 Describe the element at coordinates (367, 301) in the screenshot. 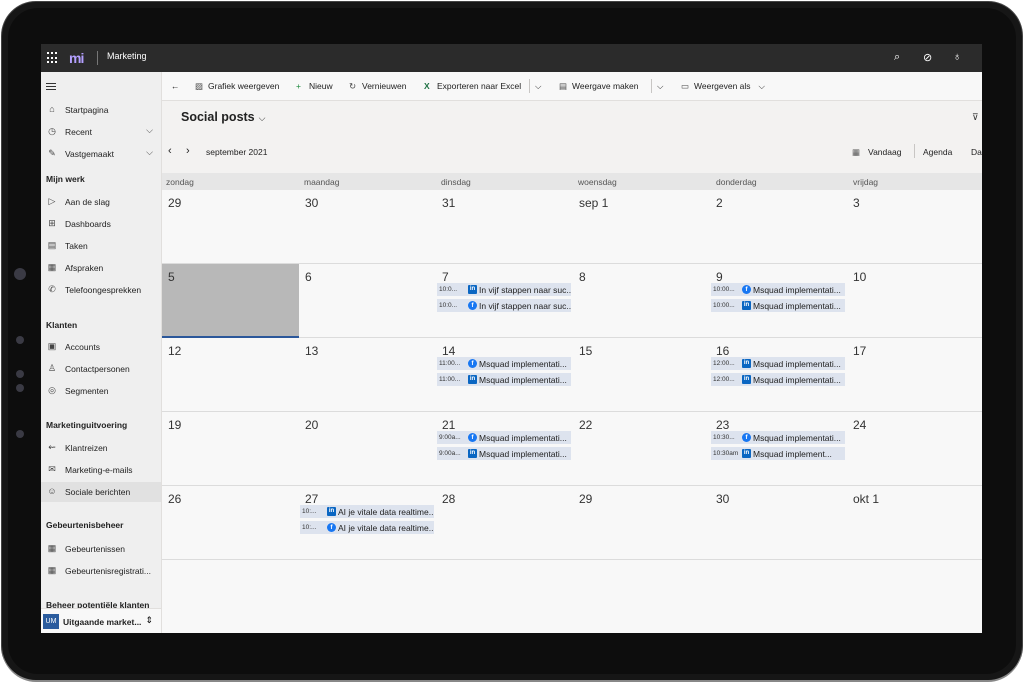

I see `calendar-day-cell: 6` at that location.